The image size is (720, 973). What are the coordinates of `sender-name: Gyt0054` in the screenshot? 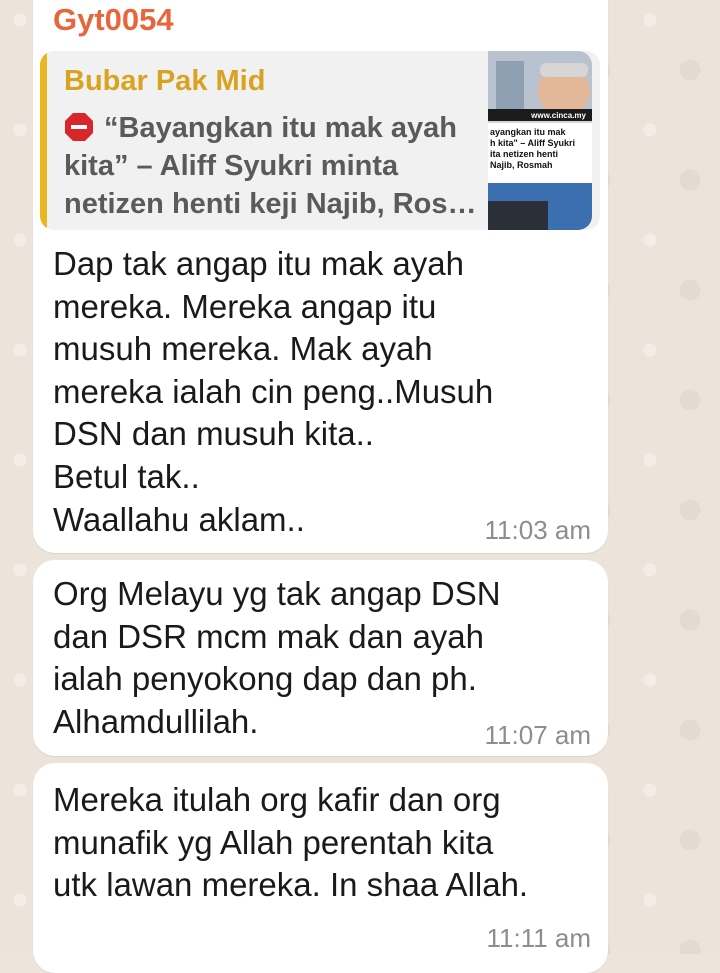 It's located at (113, 20).